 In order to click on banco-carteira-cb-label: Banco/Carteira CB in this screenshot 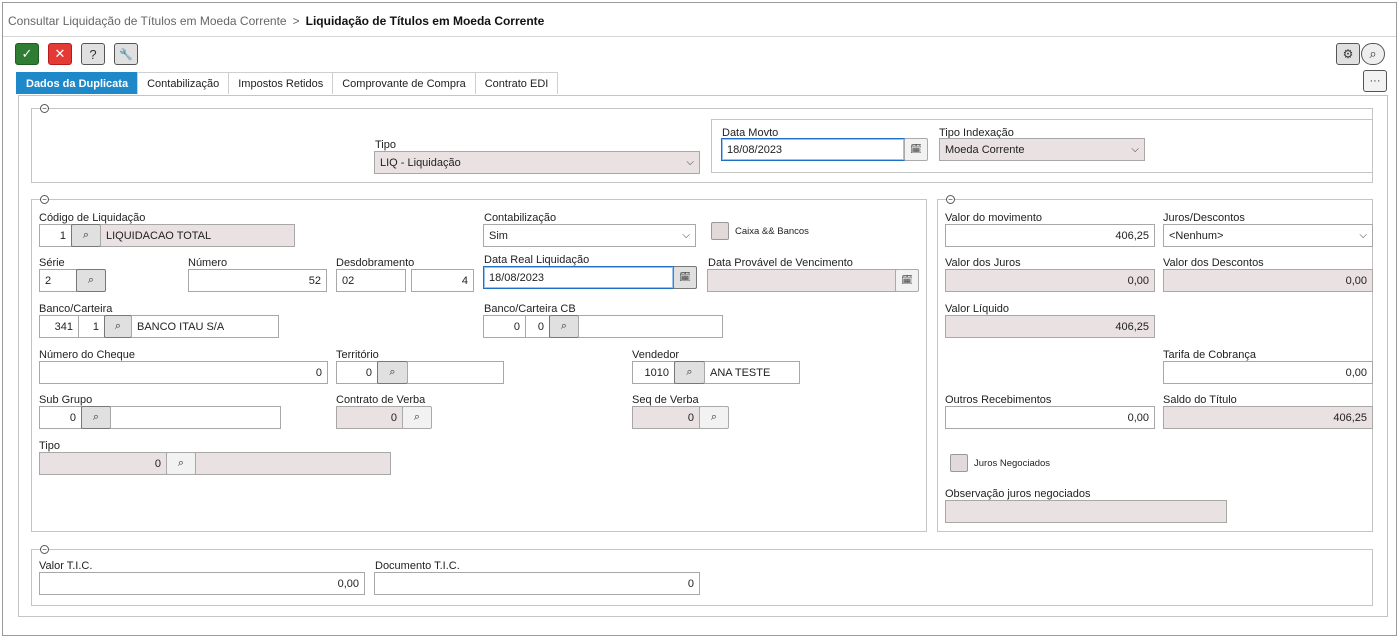, I will do `click(530, 309)`.